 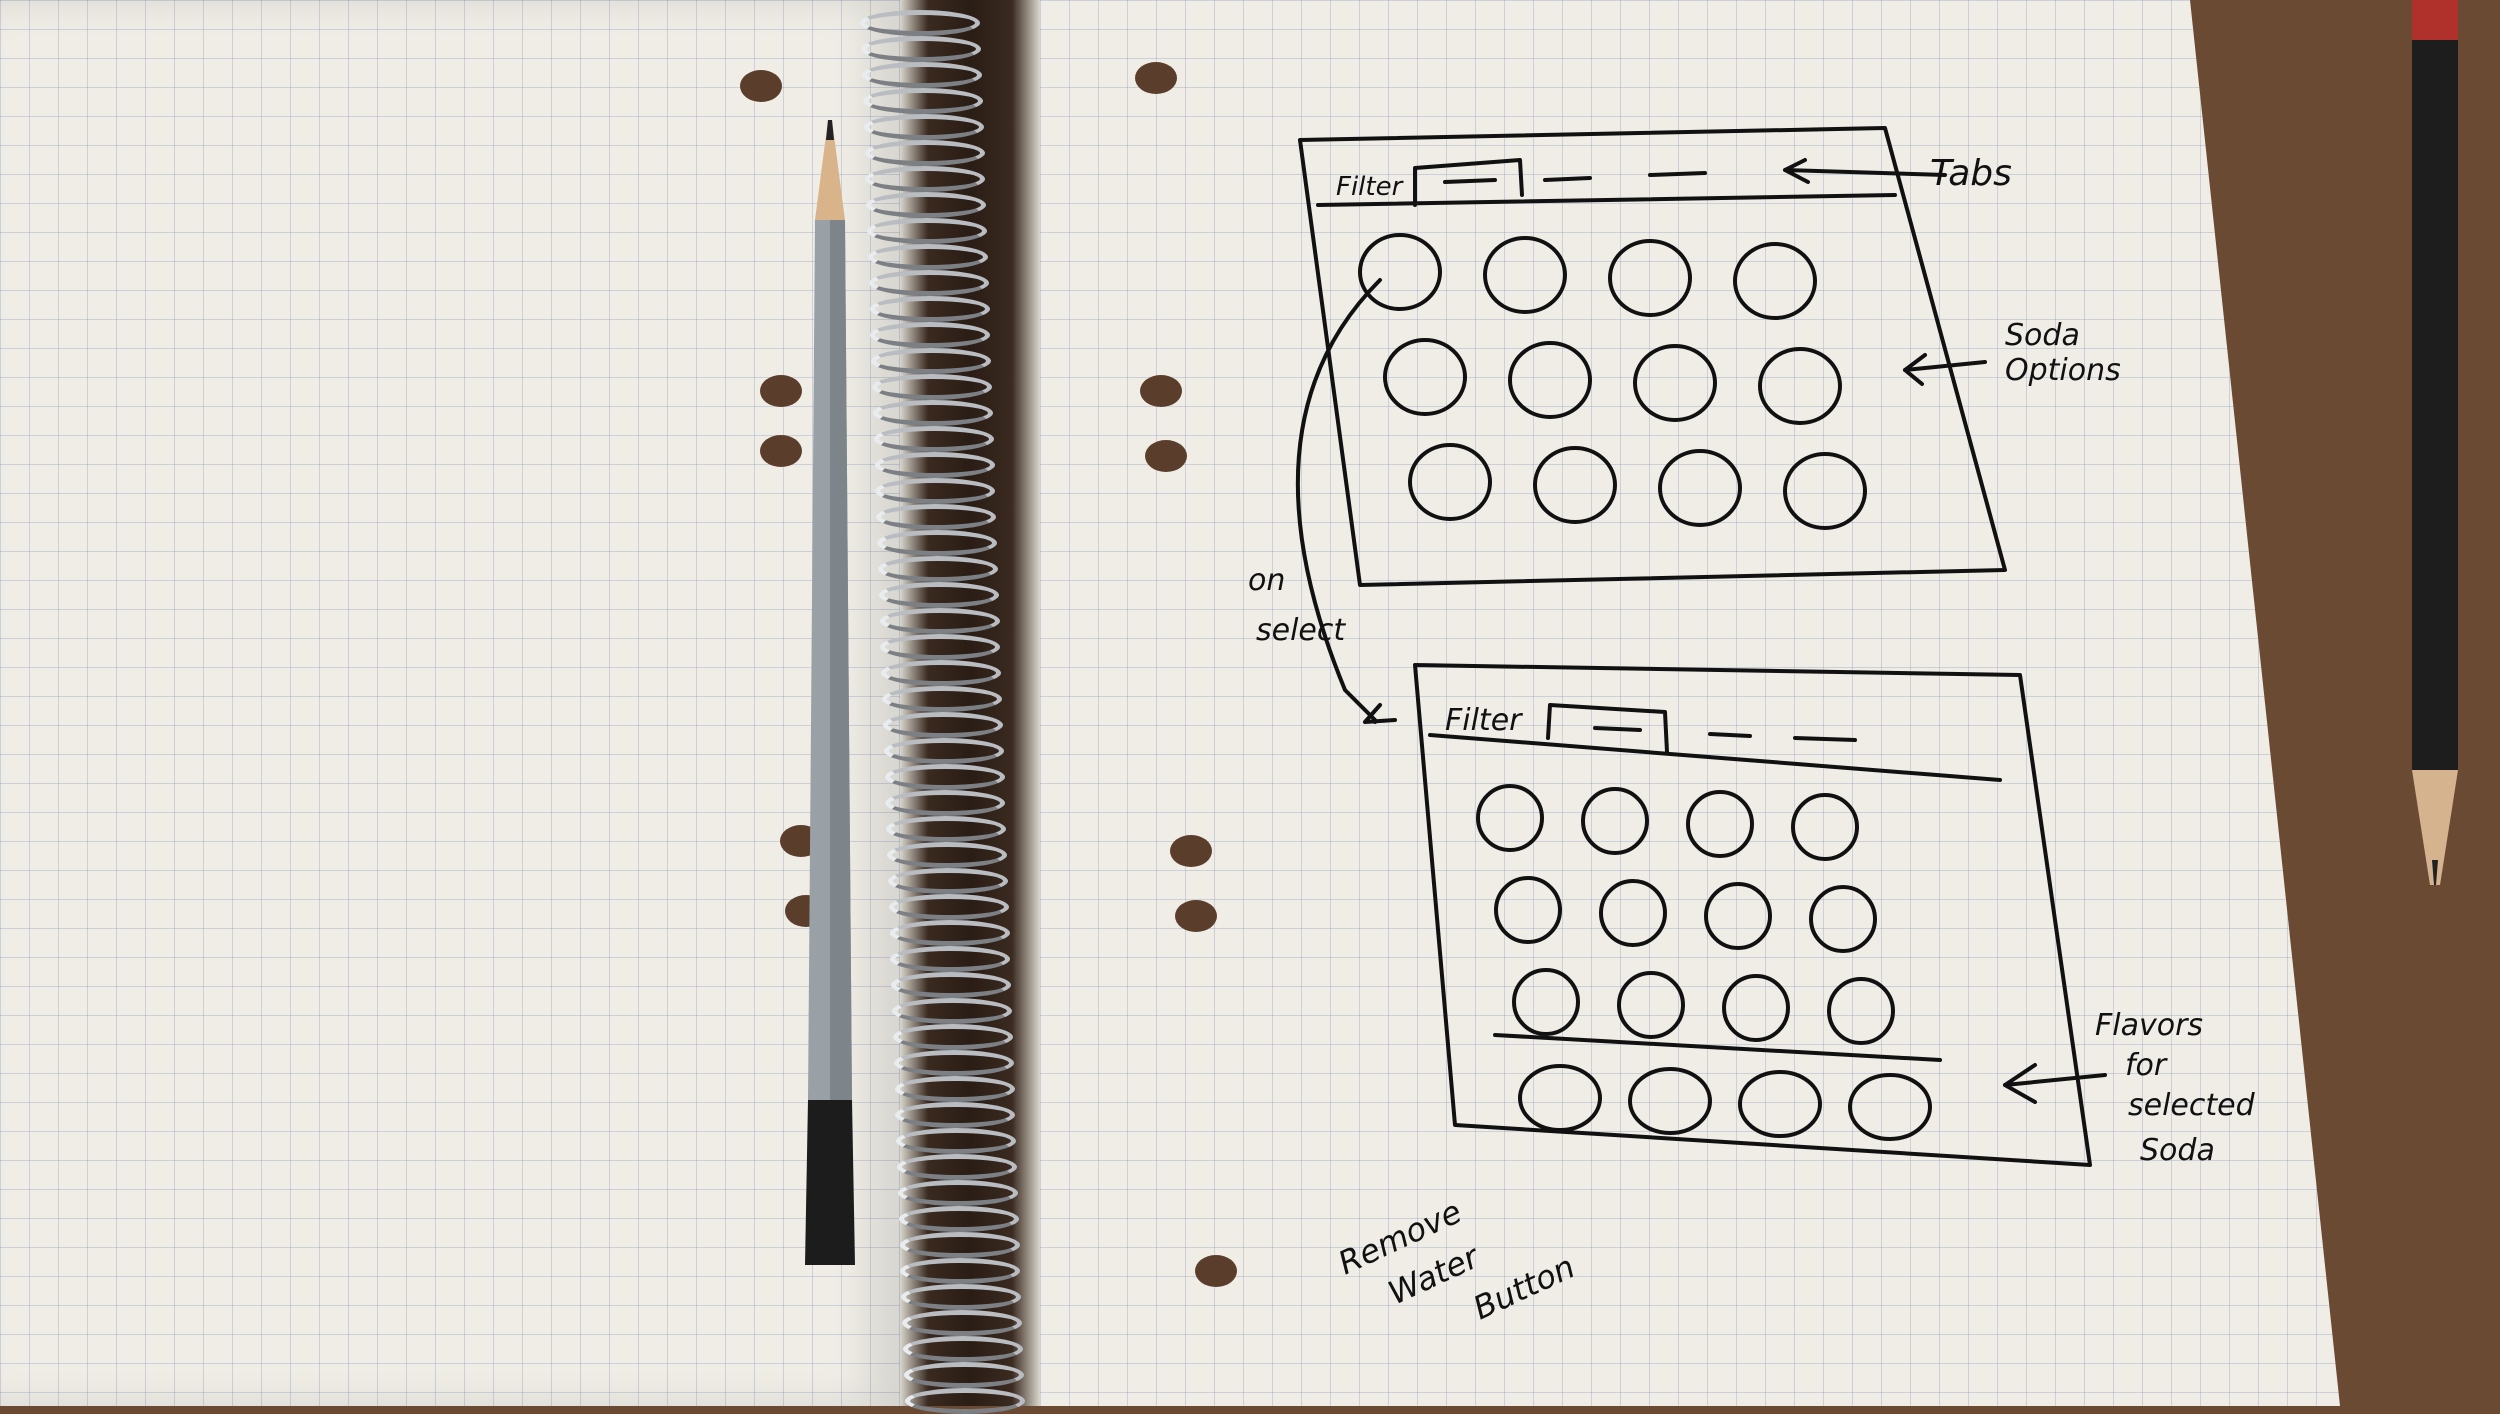 I want to click on screen1-tab-dashes, so click(x=1575, y=177).